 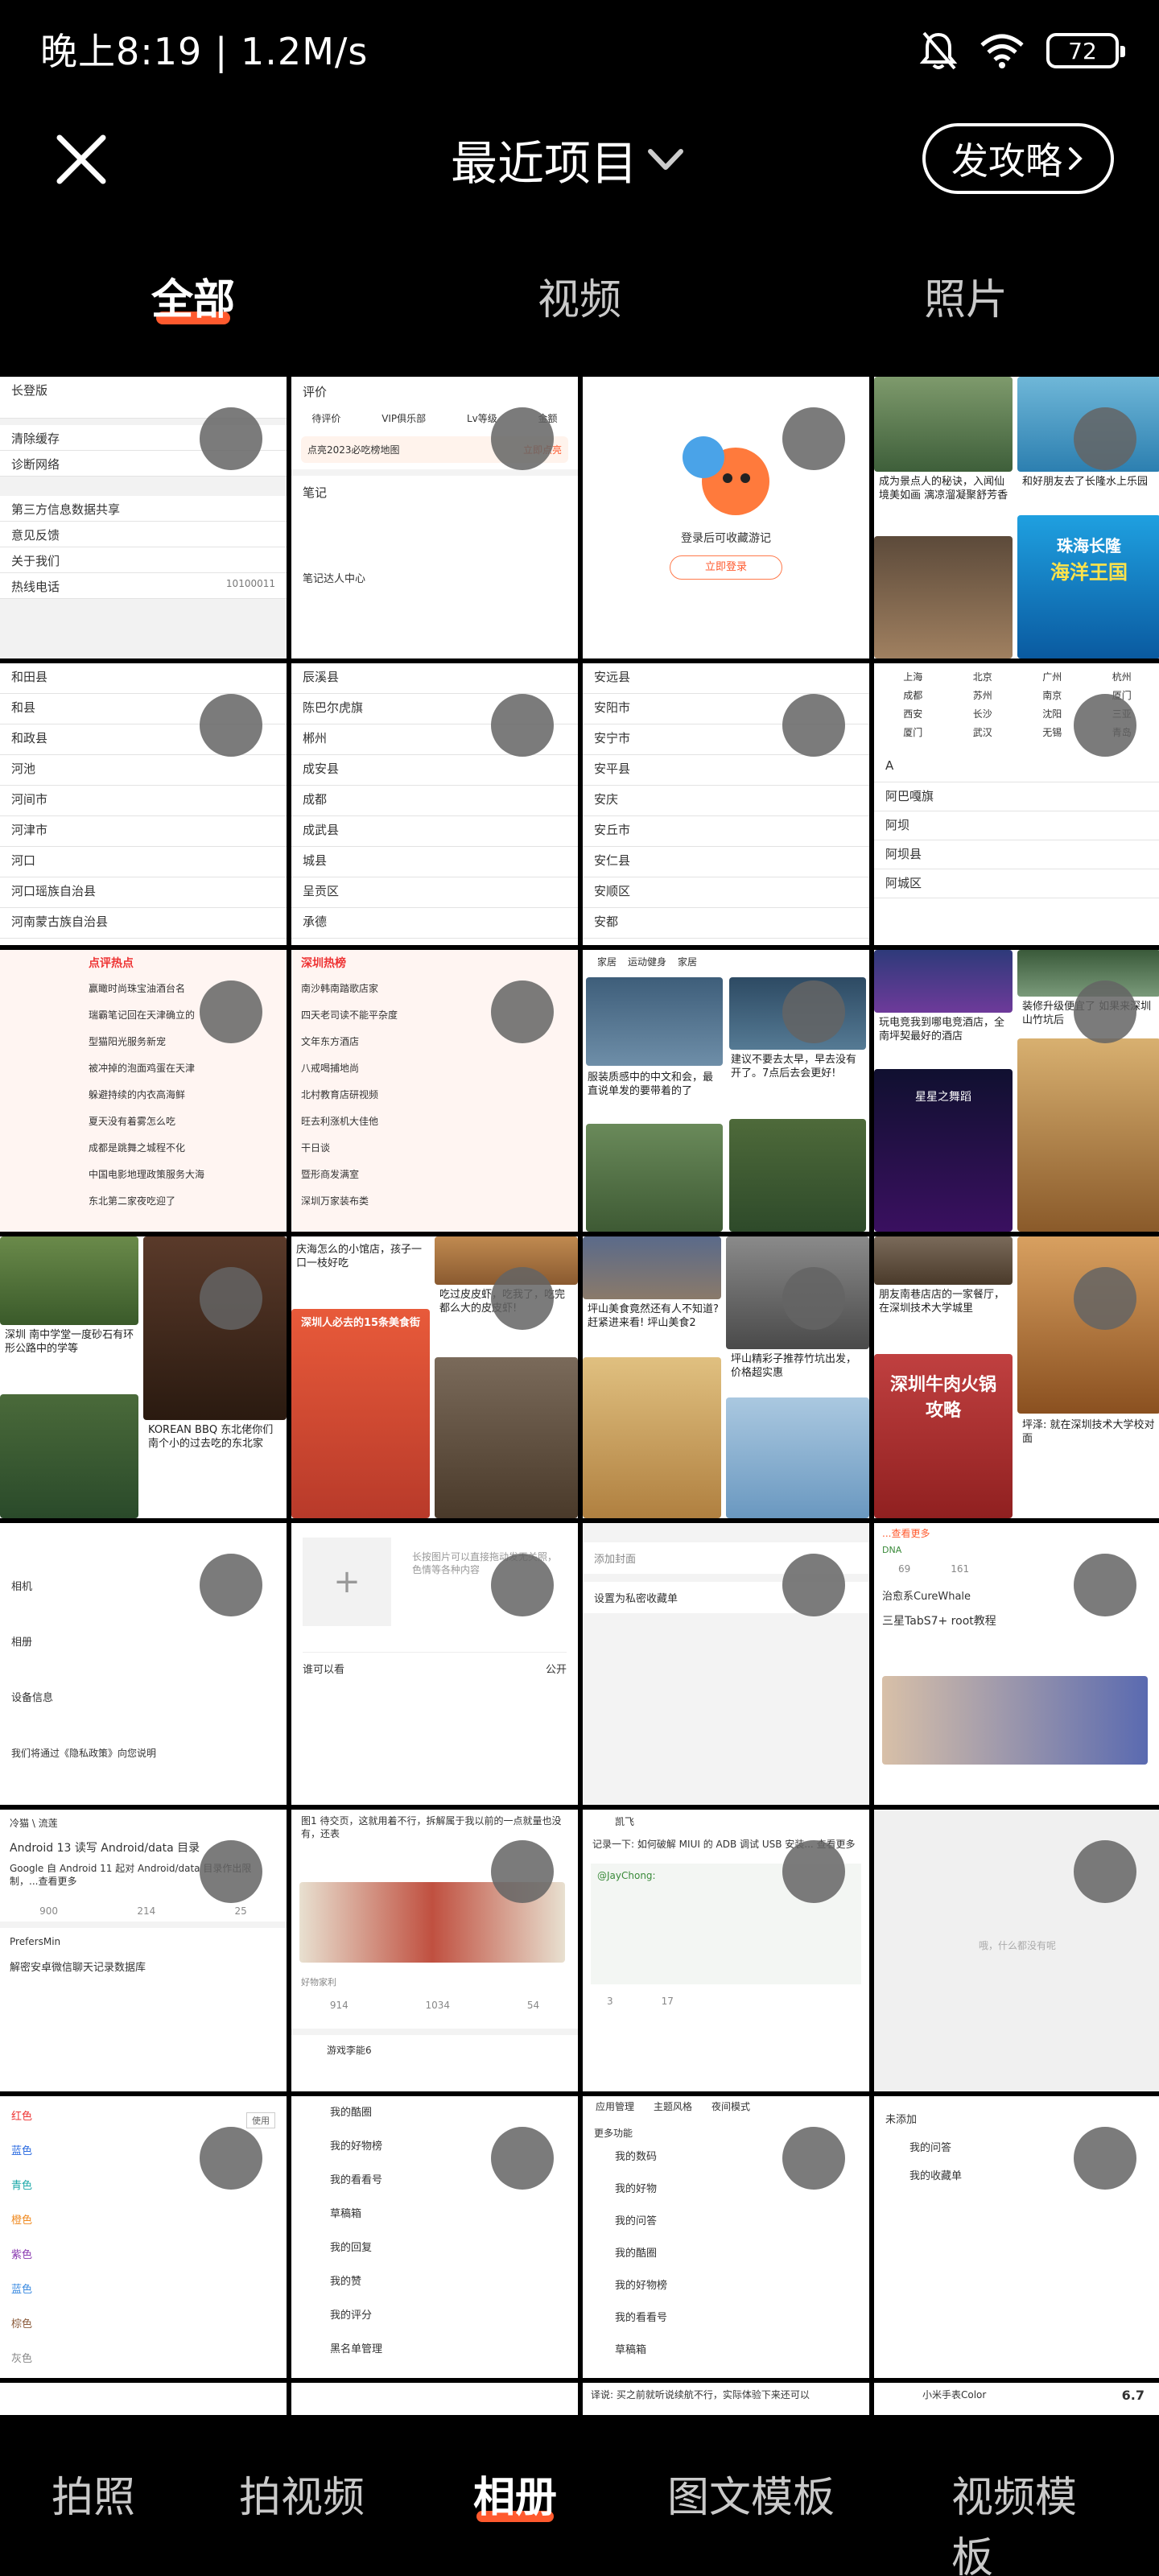 What do you see at coordinates (22, 2359) in the screenshot?
I see `color-option: 灰色` at bounding box center [22, 2359].